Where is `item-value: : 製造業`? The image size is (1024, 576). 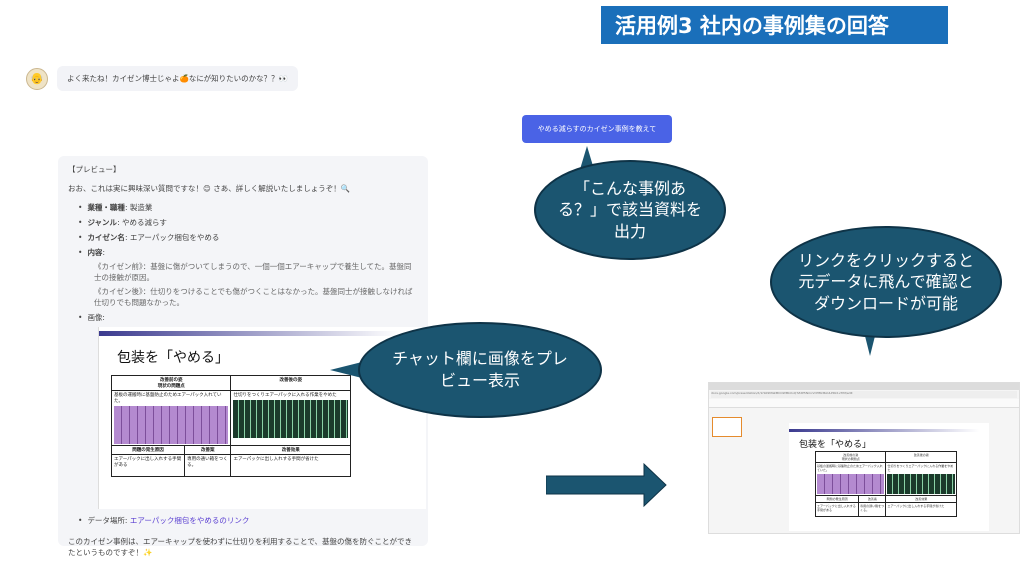
item-value: : 製造業 is located at coordinates (138, 207).